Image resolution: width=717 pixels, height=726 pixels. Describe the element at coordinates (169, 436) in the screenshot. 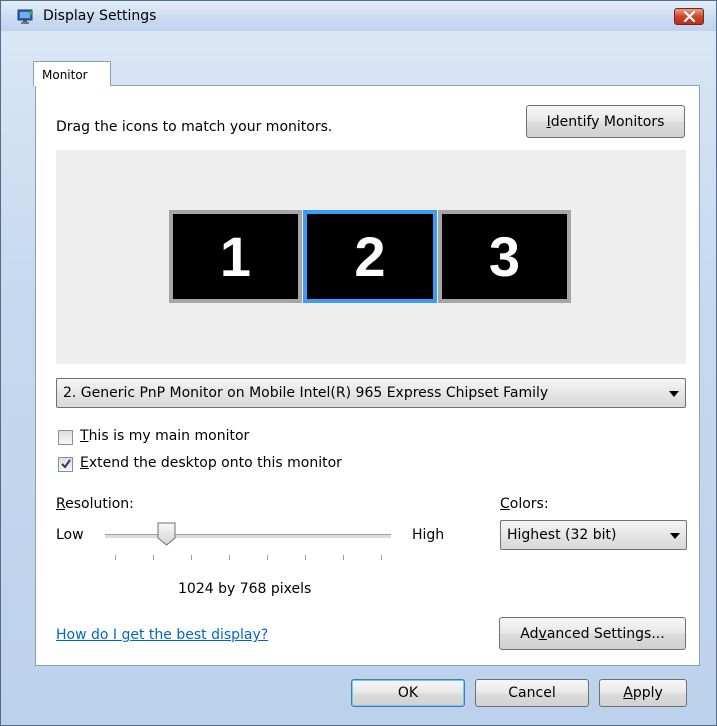

I see `main-monitor-rest: his is my main monitor` at that location.